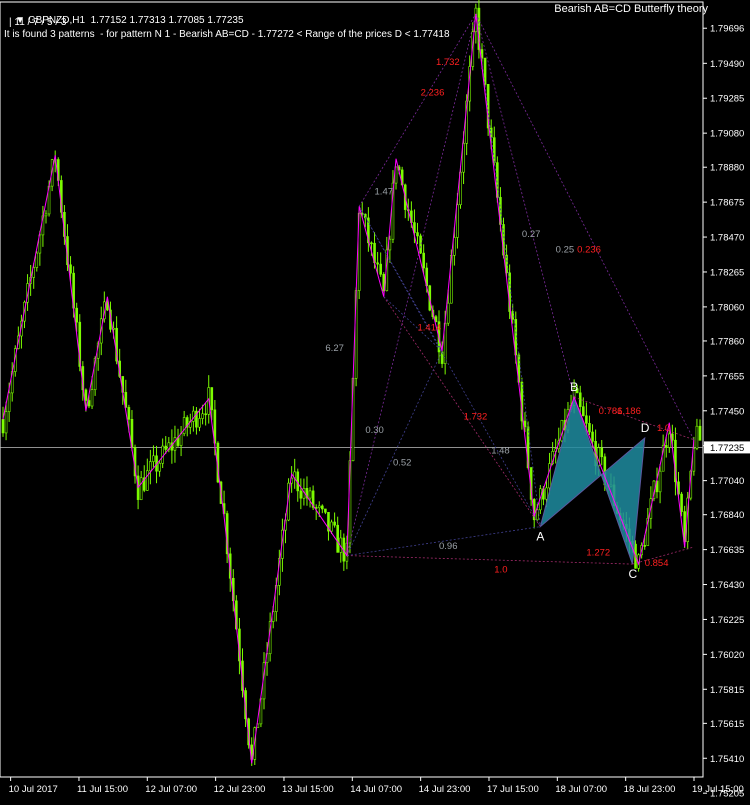  Describe the element at coordinates (727, 515) in the screenshot. I see `y-tick-label: 1.76840` at that location.